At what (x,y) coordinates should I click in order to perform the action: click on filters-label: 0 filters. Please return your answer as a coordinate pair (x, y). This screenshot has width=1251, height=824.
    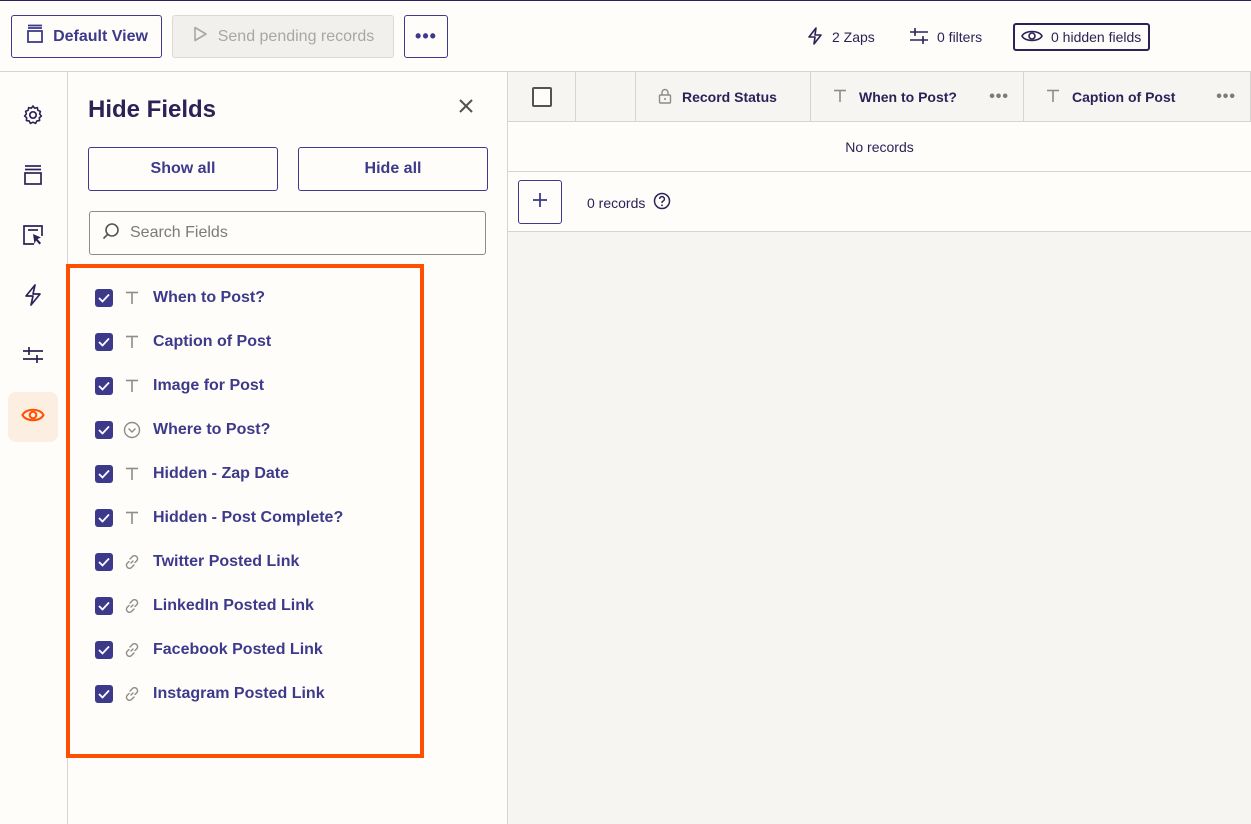
    Looking at the image, I should click on (960, 37).